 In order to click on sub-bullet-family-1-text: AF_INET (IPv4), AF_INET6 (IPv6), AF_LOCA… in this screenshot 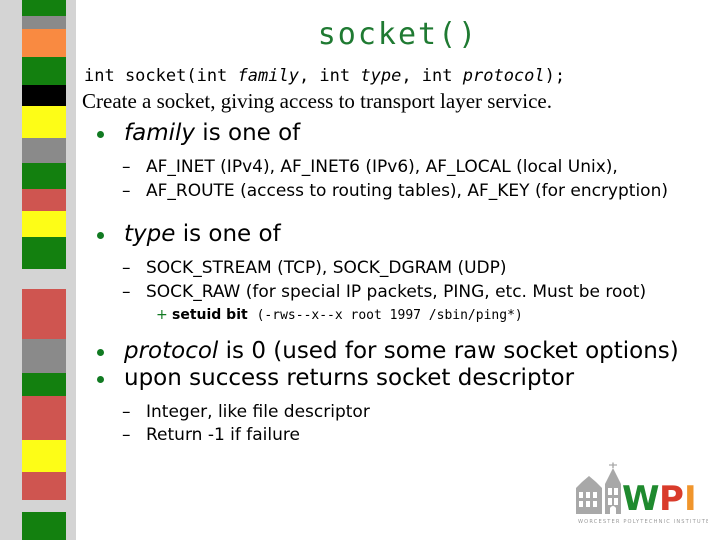, I will do `click(382, 167)`.